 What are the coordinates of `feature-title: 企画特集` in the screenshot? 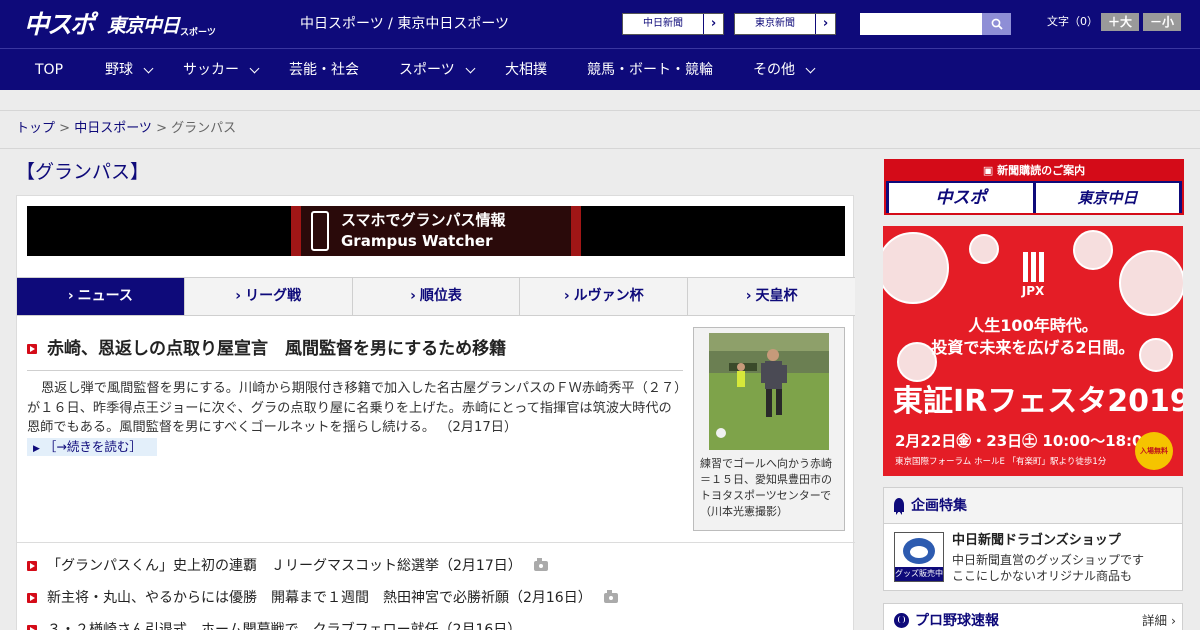 It's located at (939, 506).